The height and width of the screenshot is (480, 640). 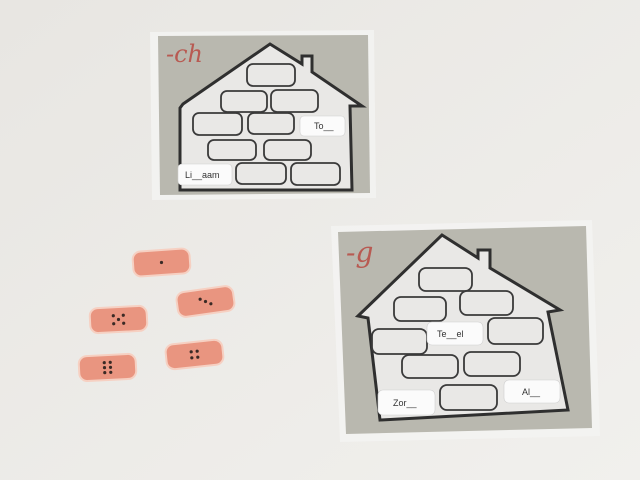 I want to click on word-label: Te__el, so click(x=455, y=333).